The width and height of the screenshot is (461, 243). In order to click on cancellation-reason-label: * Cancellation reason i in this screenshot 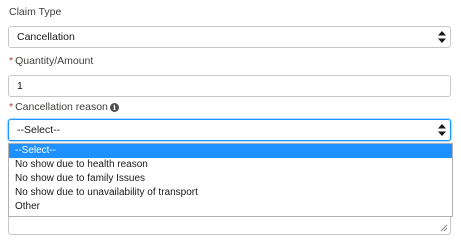, I will do `click(64, 107)`.